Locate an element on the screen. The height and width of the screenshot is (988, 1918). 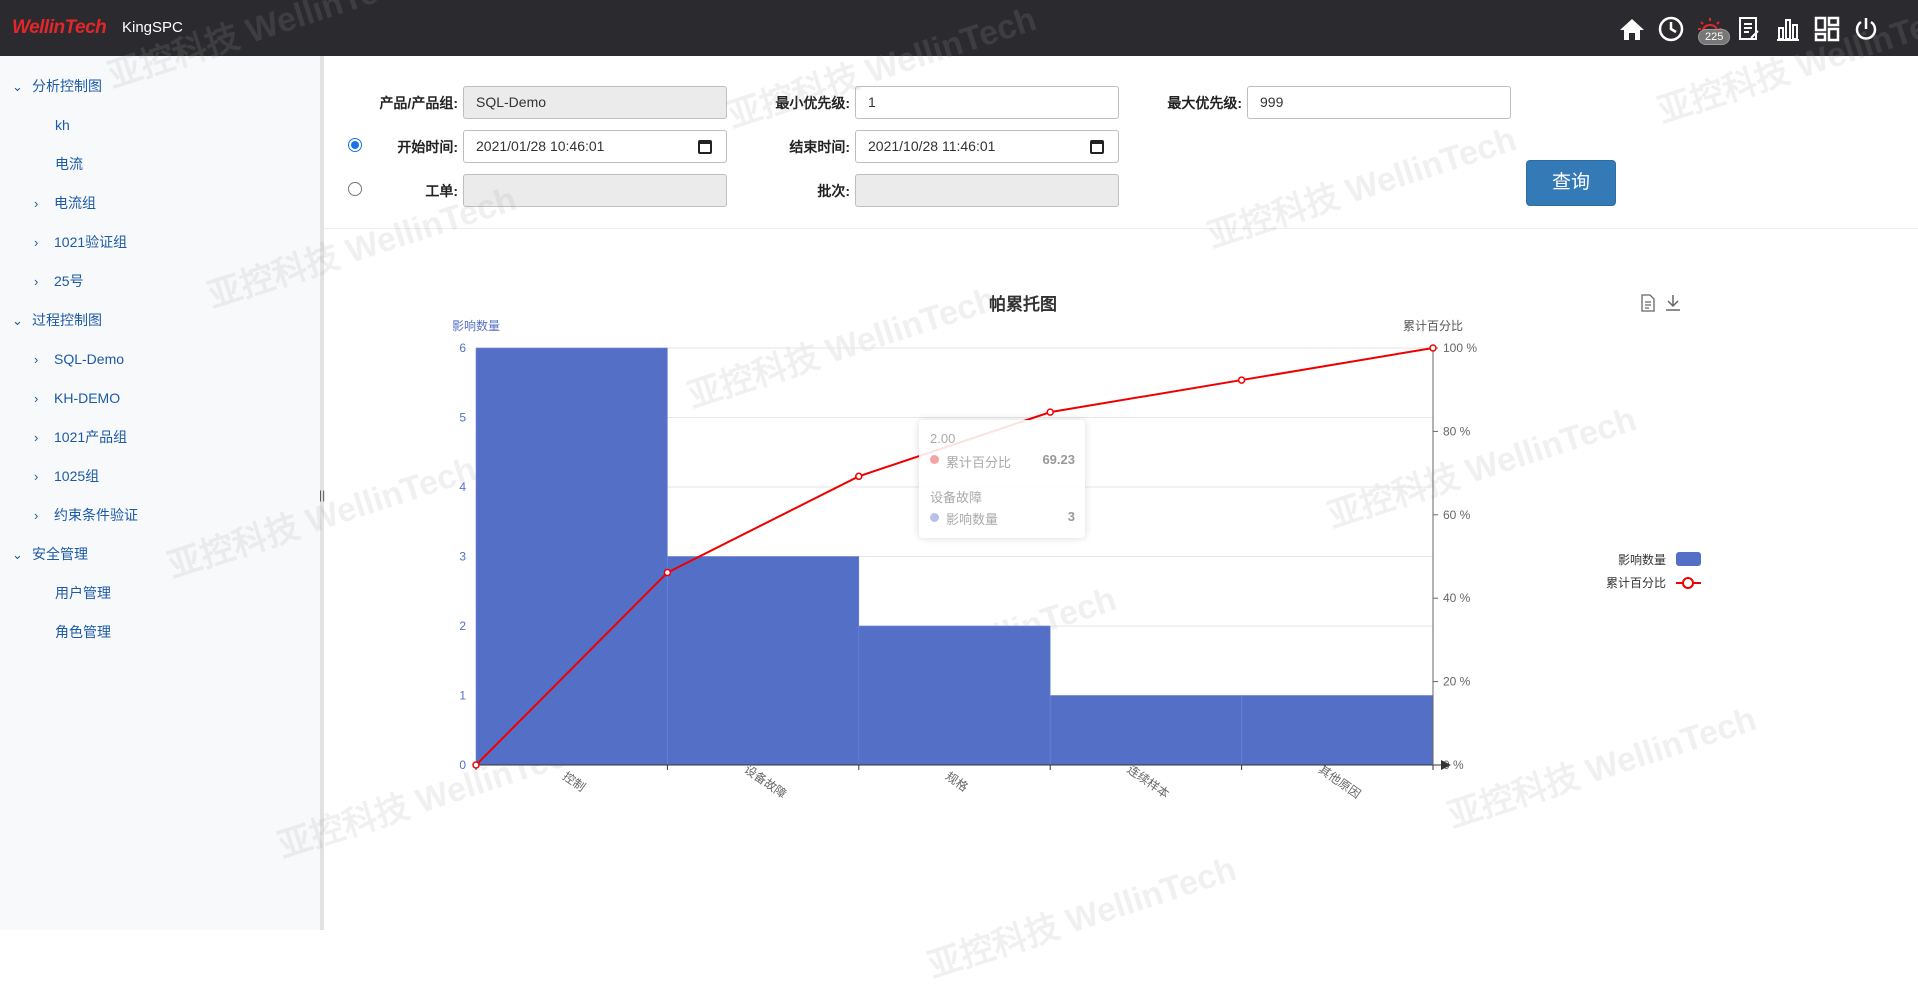
tree-item-1021-verify-group: › 1021验证组 is located at coordinates (80, 242).